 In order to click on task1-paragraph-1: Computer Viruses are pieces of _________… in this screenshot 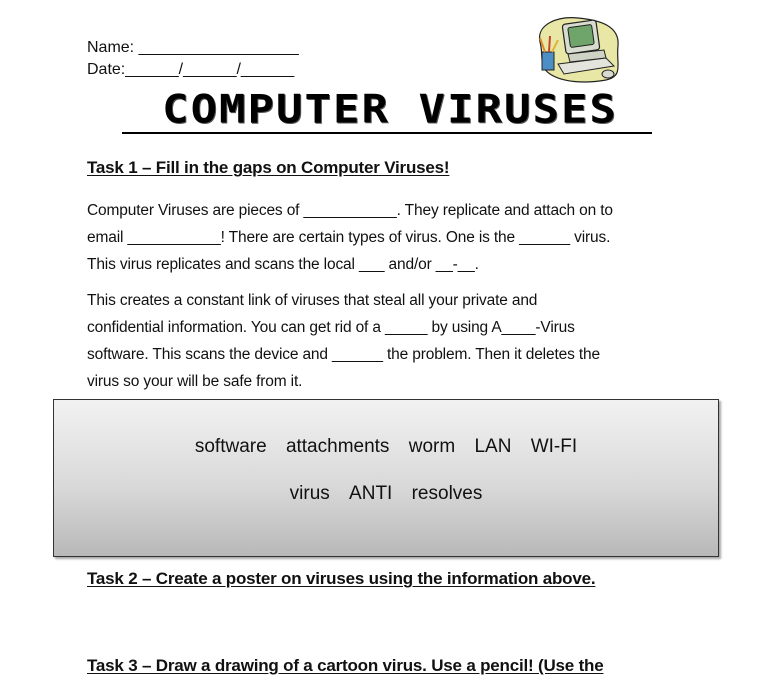, I will do `click(387, 237)`.